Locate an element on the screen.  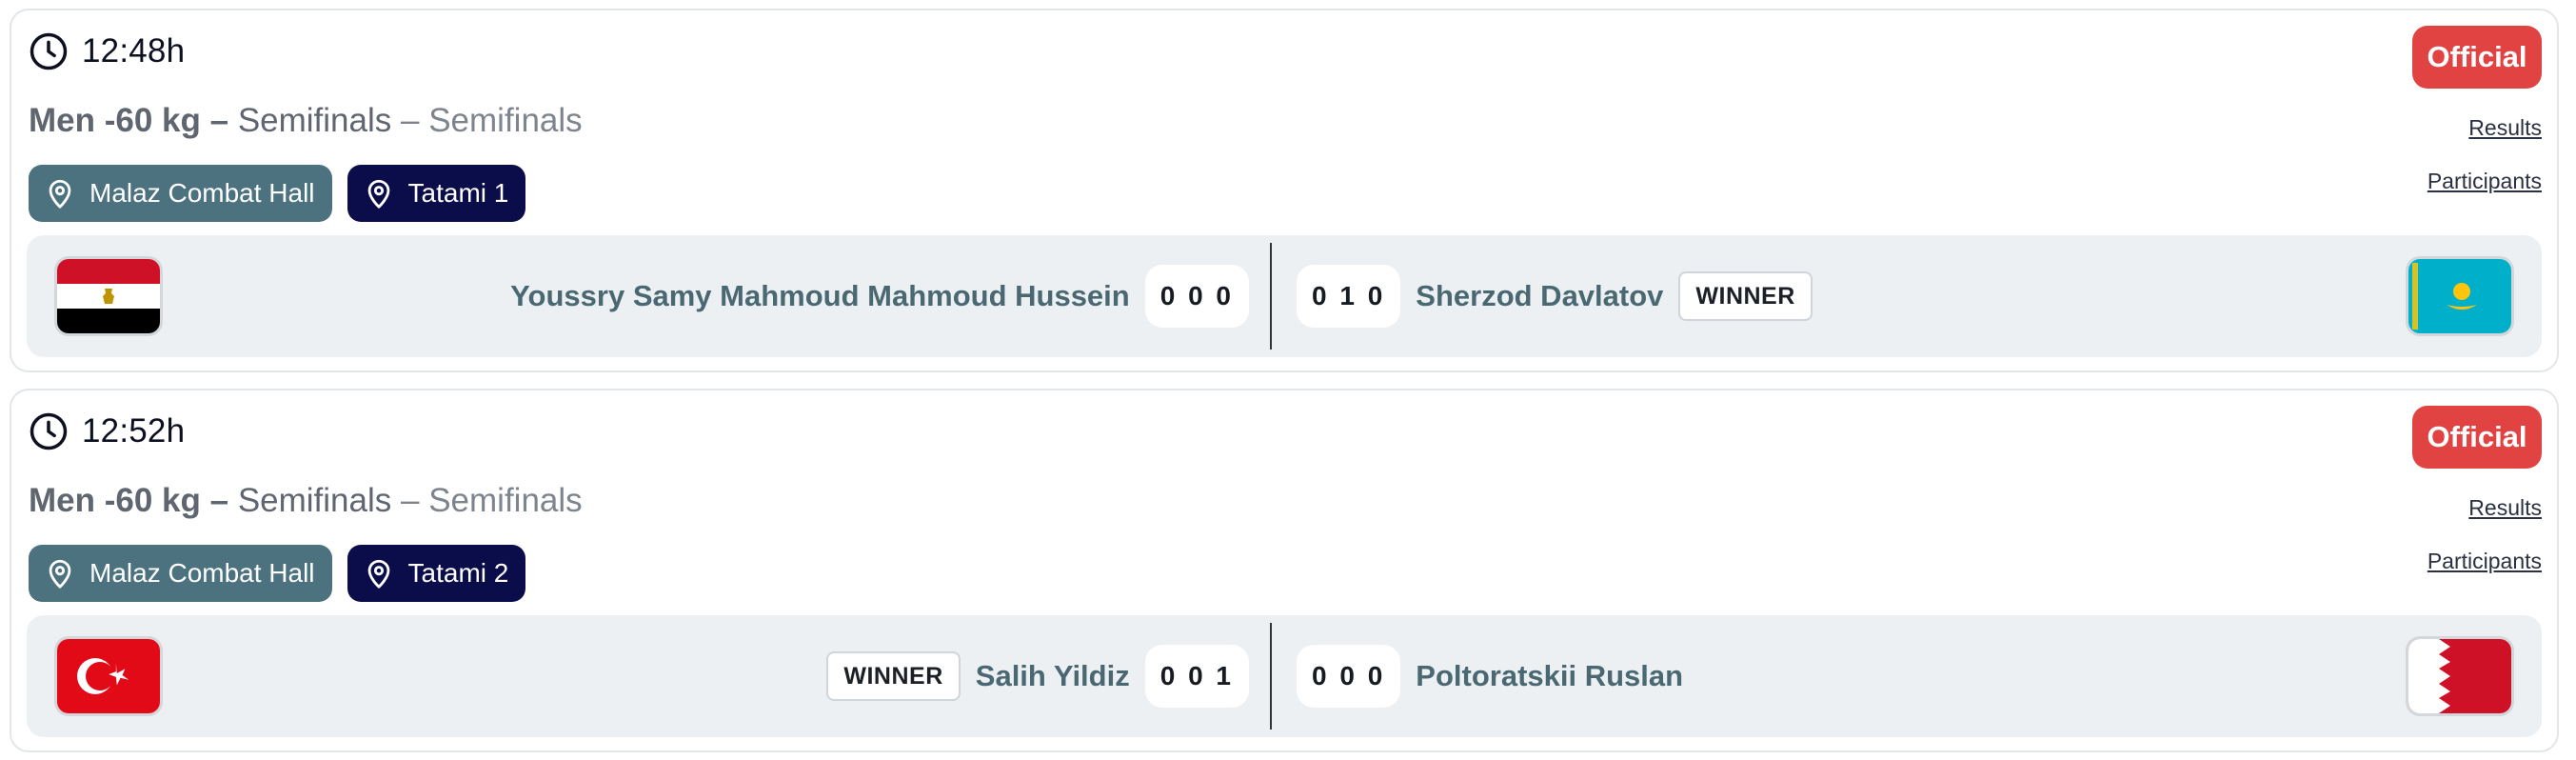
match-time: 12:52h is located at coordinates (134, 431).